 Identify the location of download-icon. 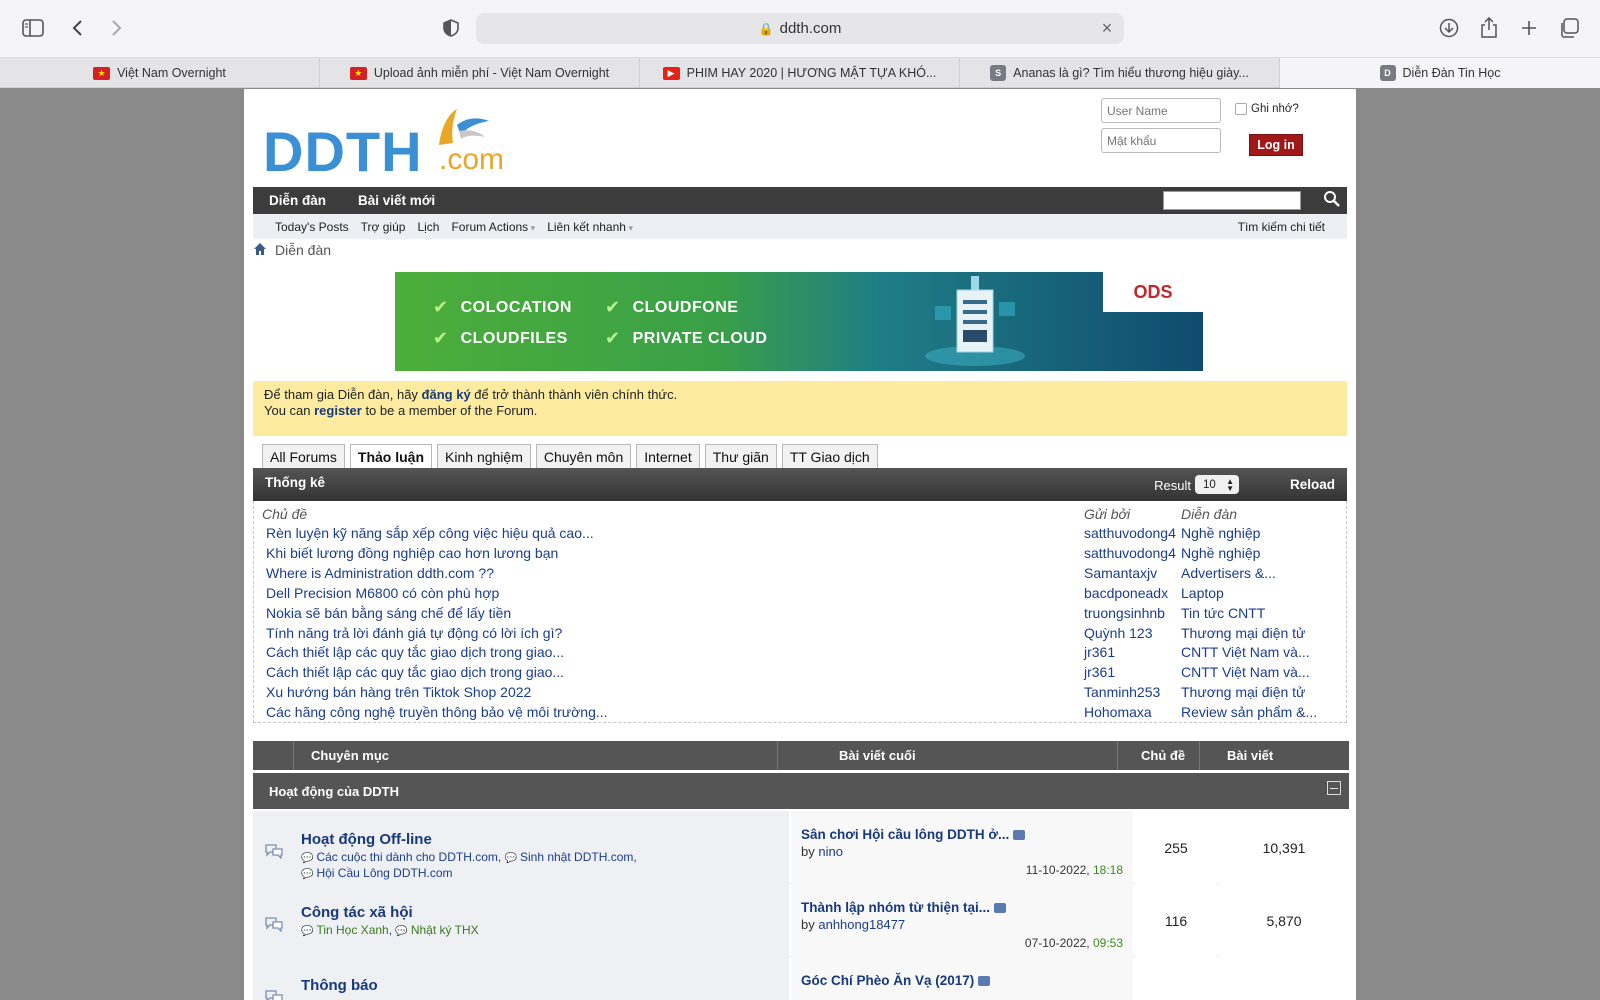
(1449, 28).